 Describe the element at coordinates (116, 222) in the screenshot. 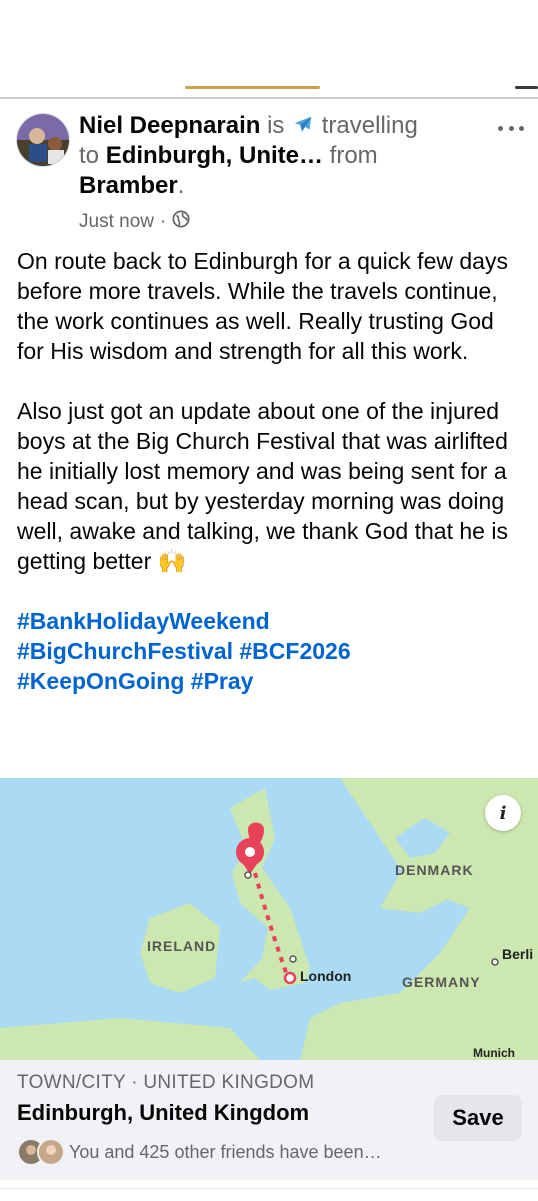

I see `timestamp: Just now` at that location.